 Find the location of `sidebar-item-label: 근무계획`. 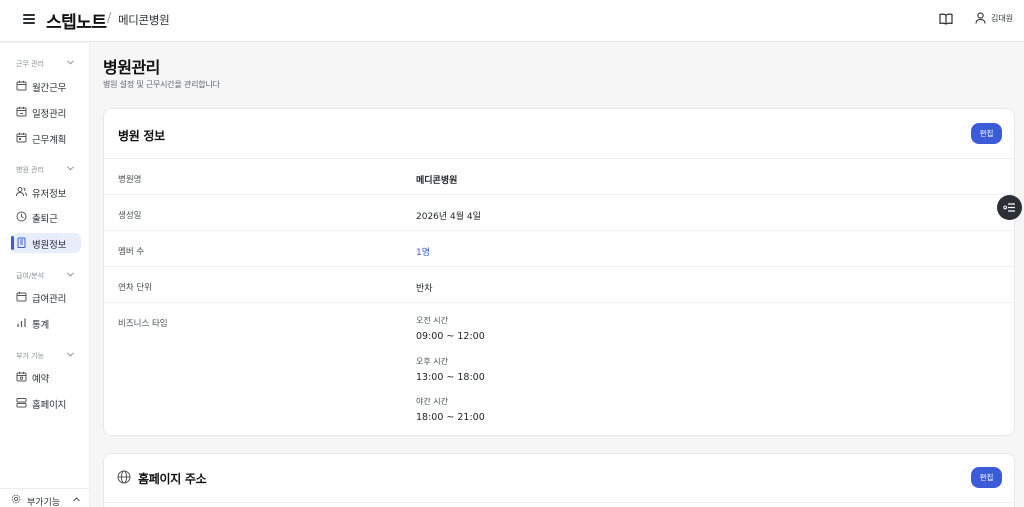

sidebar-item-label: 근무계획 is located at coordinates (49, 140).